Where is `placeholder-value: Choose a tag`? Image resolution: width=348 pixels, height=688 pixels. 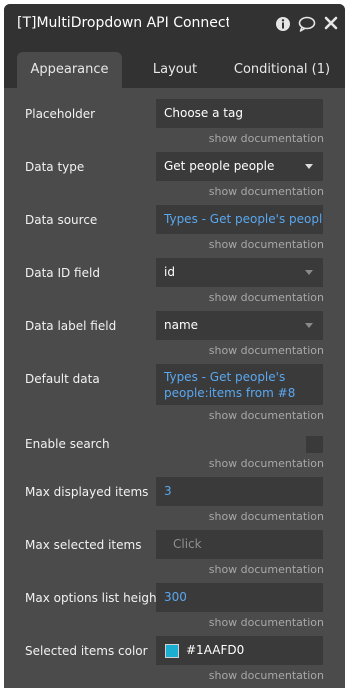
placeholder-value: Choose a tag is located at coordinates (203, 113).